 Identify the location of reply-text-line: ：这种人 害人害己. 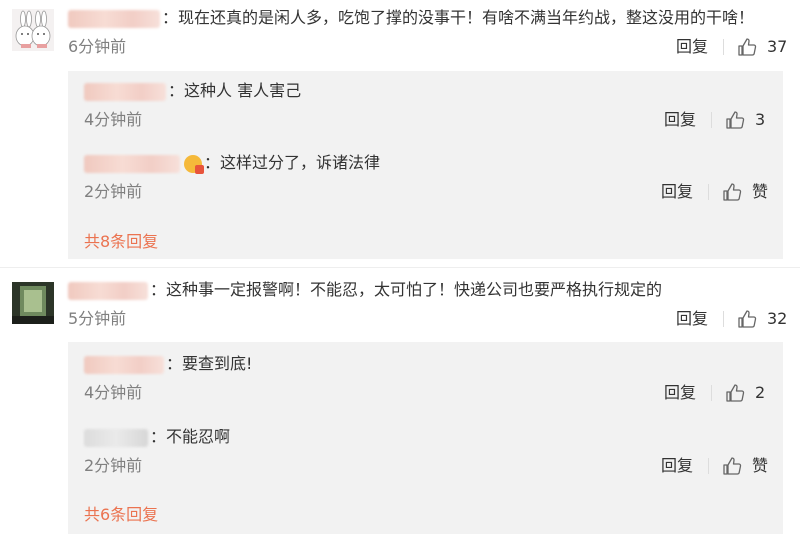
(192, 91).